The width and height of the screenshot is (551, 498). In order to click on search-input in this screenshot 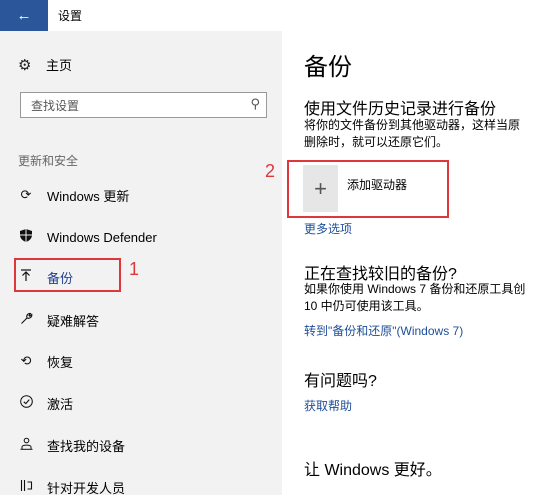, I will do `click(131, 106)`.